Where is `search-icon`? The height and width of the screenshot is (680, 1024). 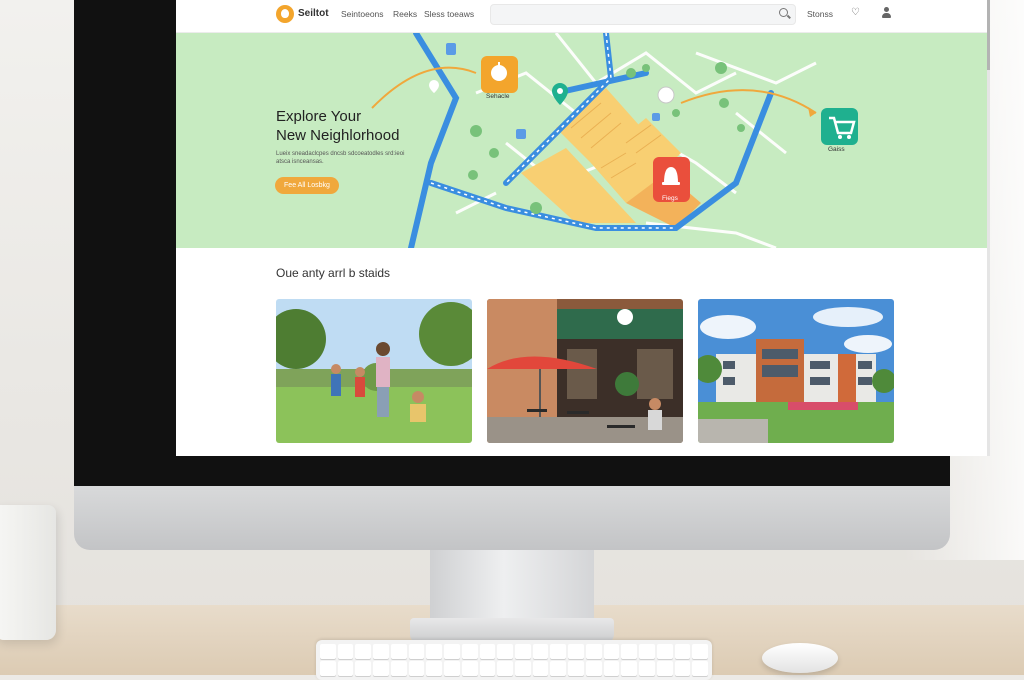
search-icon is located at coordinates (783, 12).